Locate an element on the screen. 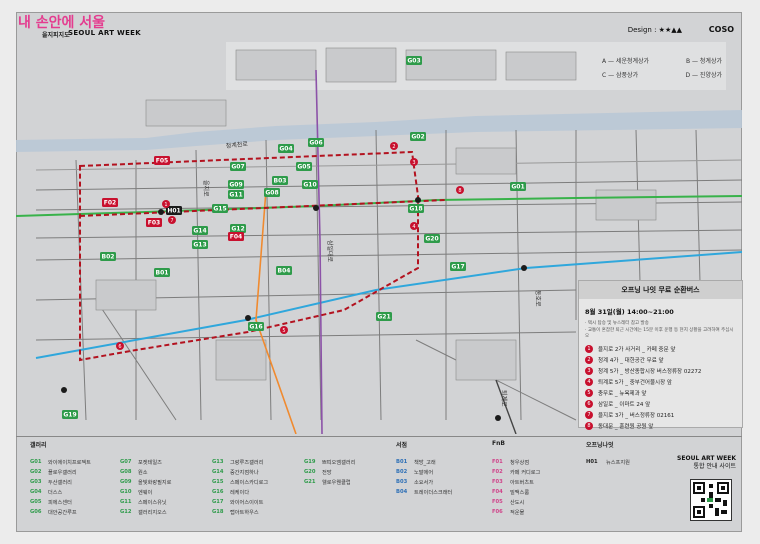 The image size is (760, 544). list-item: G14 중간지점하나 is located at coordinates (240, 472).